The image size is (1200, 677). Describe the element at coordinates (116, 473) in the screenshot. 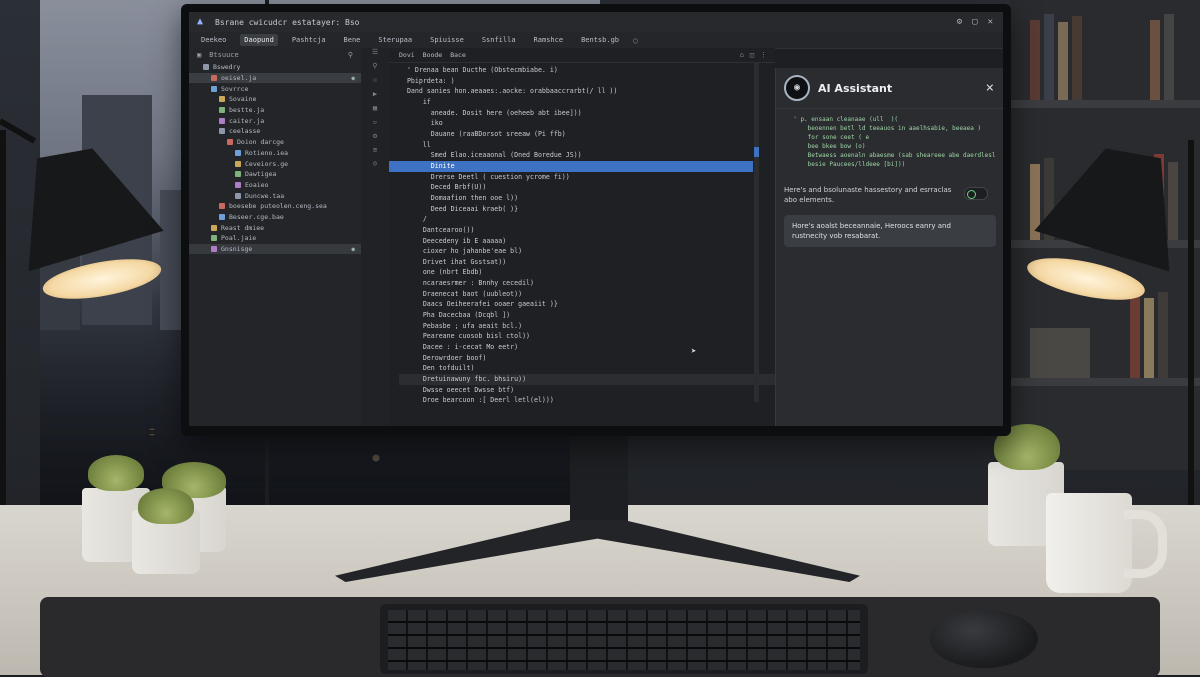

I see `succulent` at that location.